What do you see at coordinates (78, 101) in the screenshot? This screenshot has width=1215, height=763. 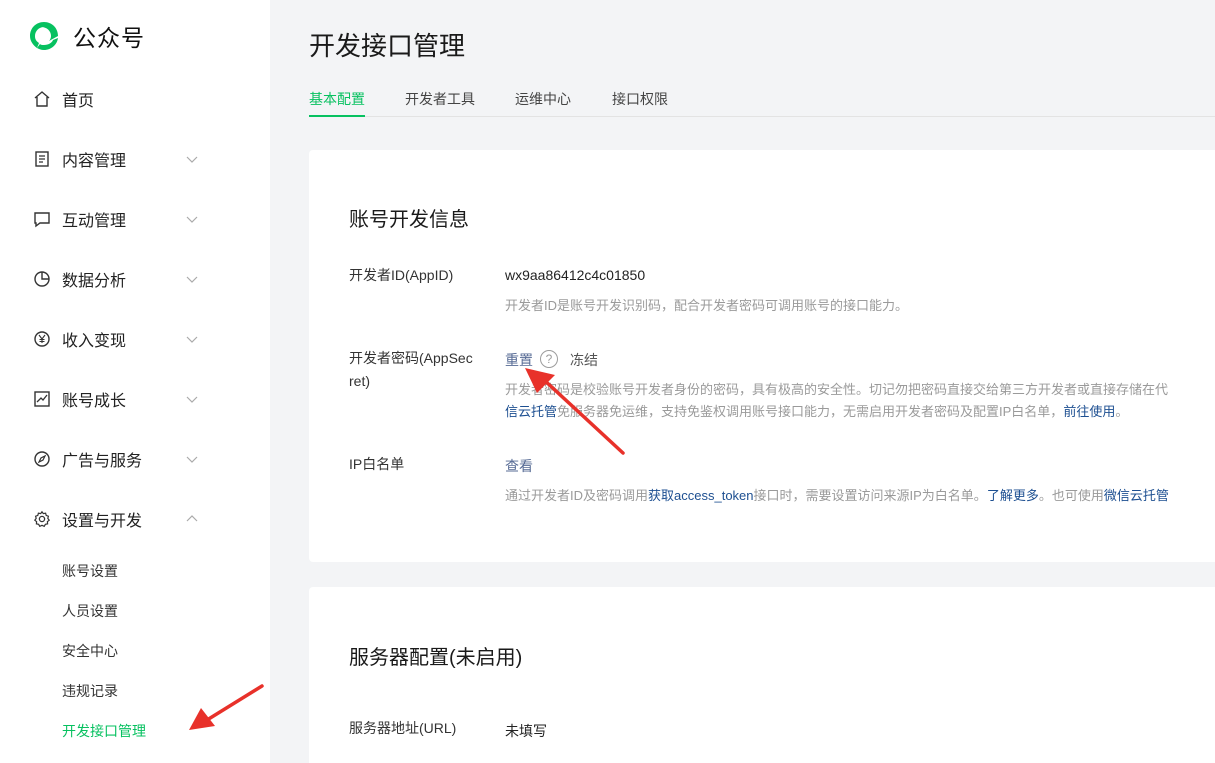 I see `nav-label: 首页` at bounding box center [78, 101].